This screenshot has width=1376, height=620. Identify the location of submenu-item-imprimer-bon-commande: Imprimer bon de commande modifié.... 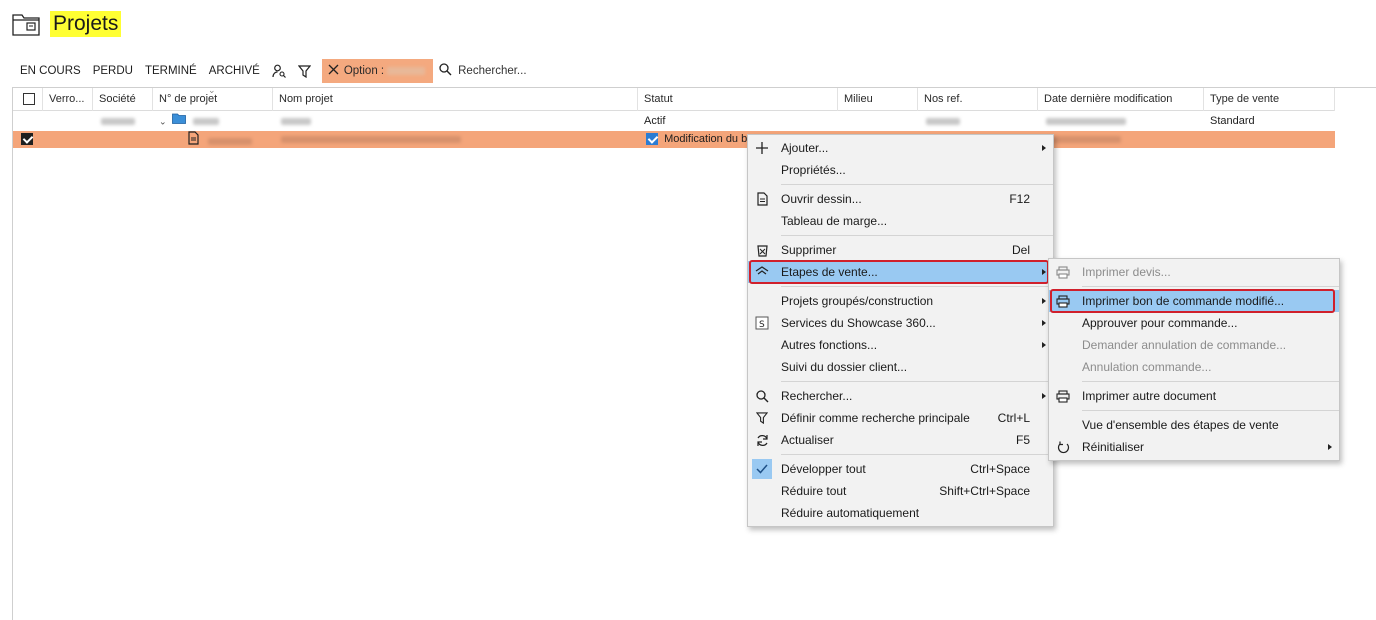
(1194, 301).